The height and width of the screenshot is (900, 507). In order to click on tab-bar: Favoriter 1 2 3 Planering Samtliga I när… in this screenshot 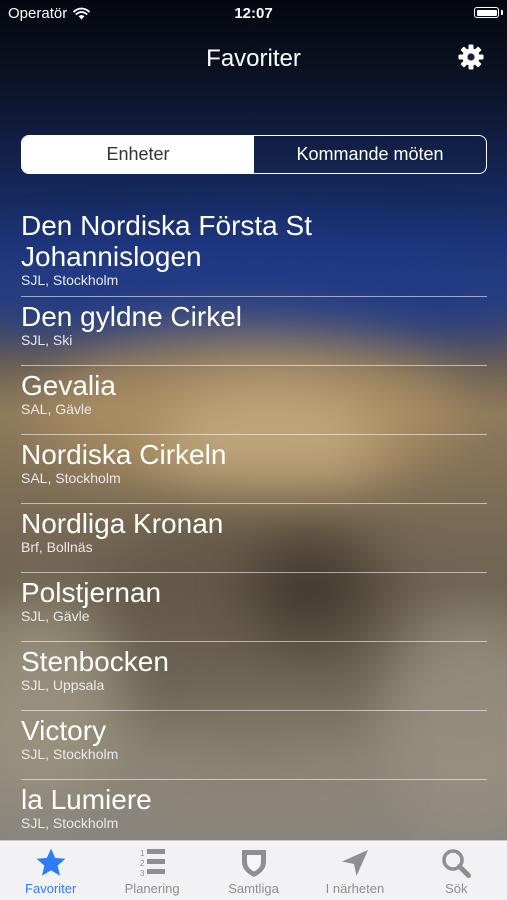, I will do `click(253, 870)`.